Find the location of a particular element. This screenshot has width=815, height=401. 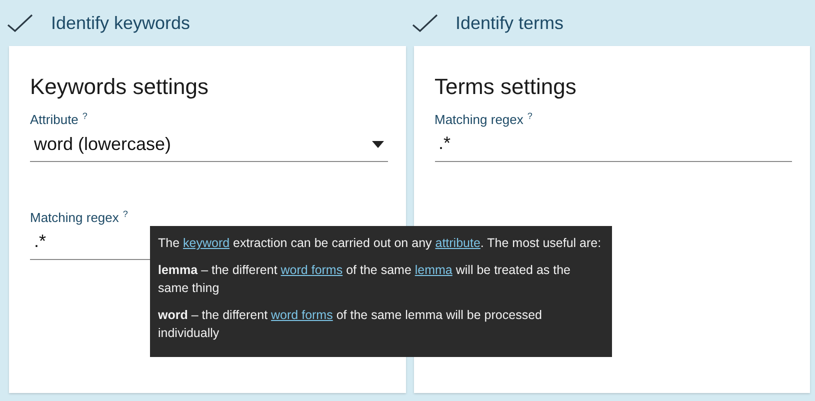

card-title: Keywords settings is located at coordinates (120, 87).